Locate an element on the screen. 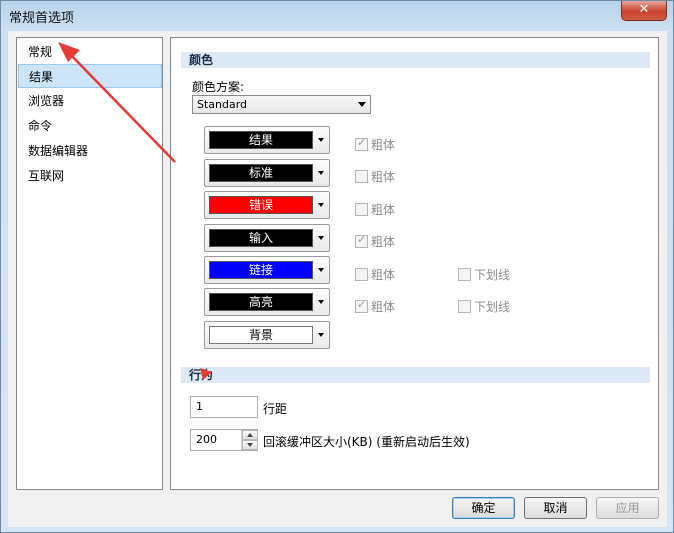 This screenshot has width=674, height=533. bold-checkbox-standard is located at coordinates (361, 176).